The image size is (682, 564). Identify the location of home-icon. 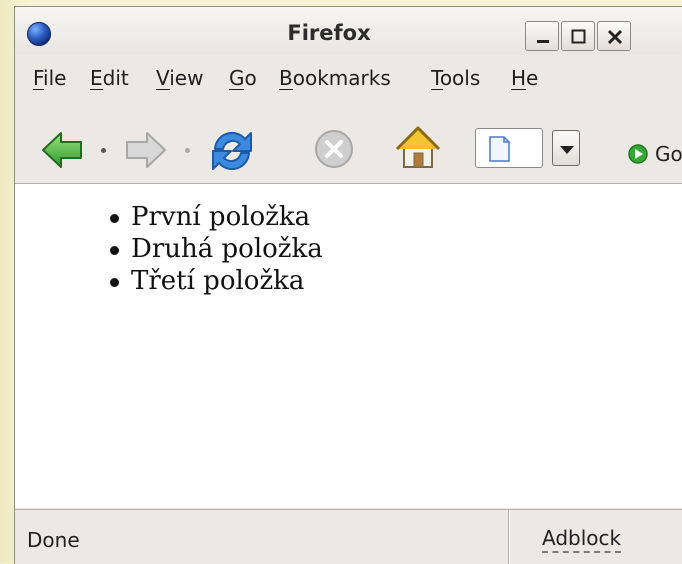
(418, 148).